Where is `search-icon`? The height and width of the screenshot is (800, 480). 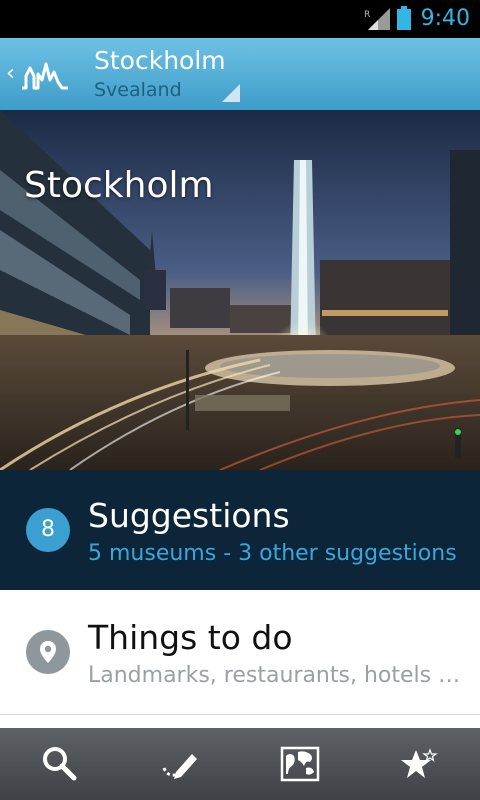 search-icon is located at coordinates (60, 764).